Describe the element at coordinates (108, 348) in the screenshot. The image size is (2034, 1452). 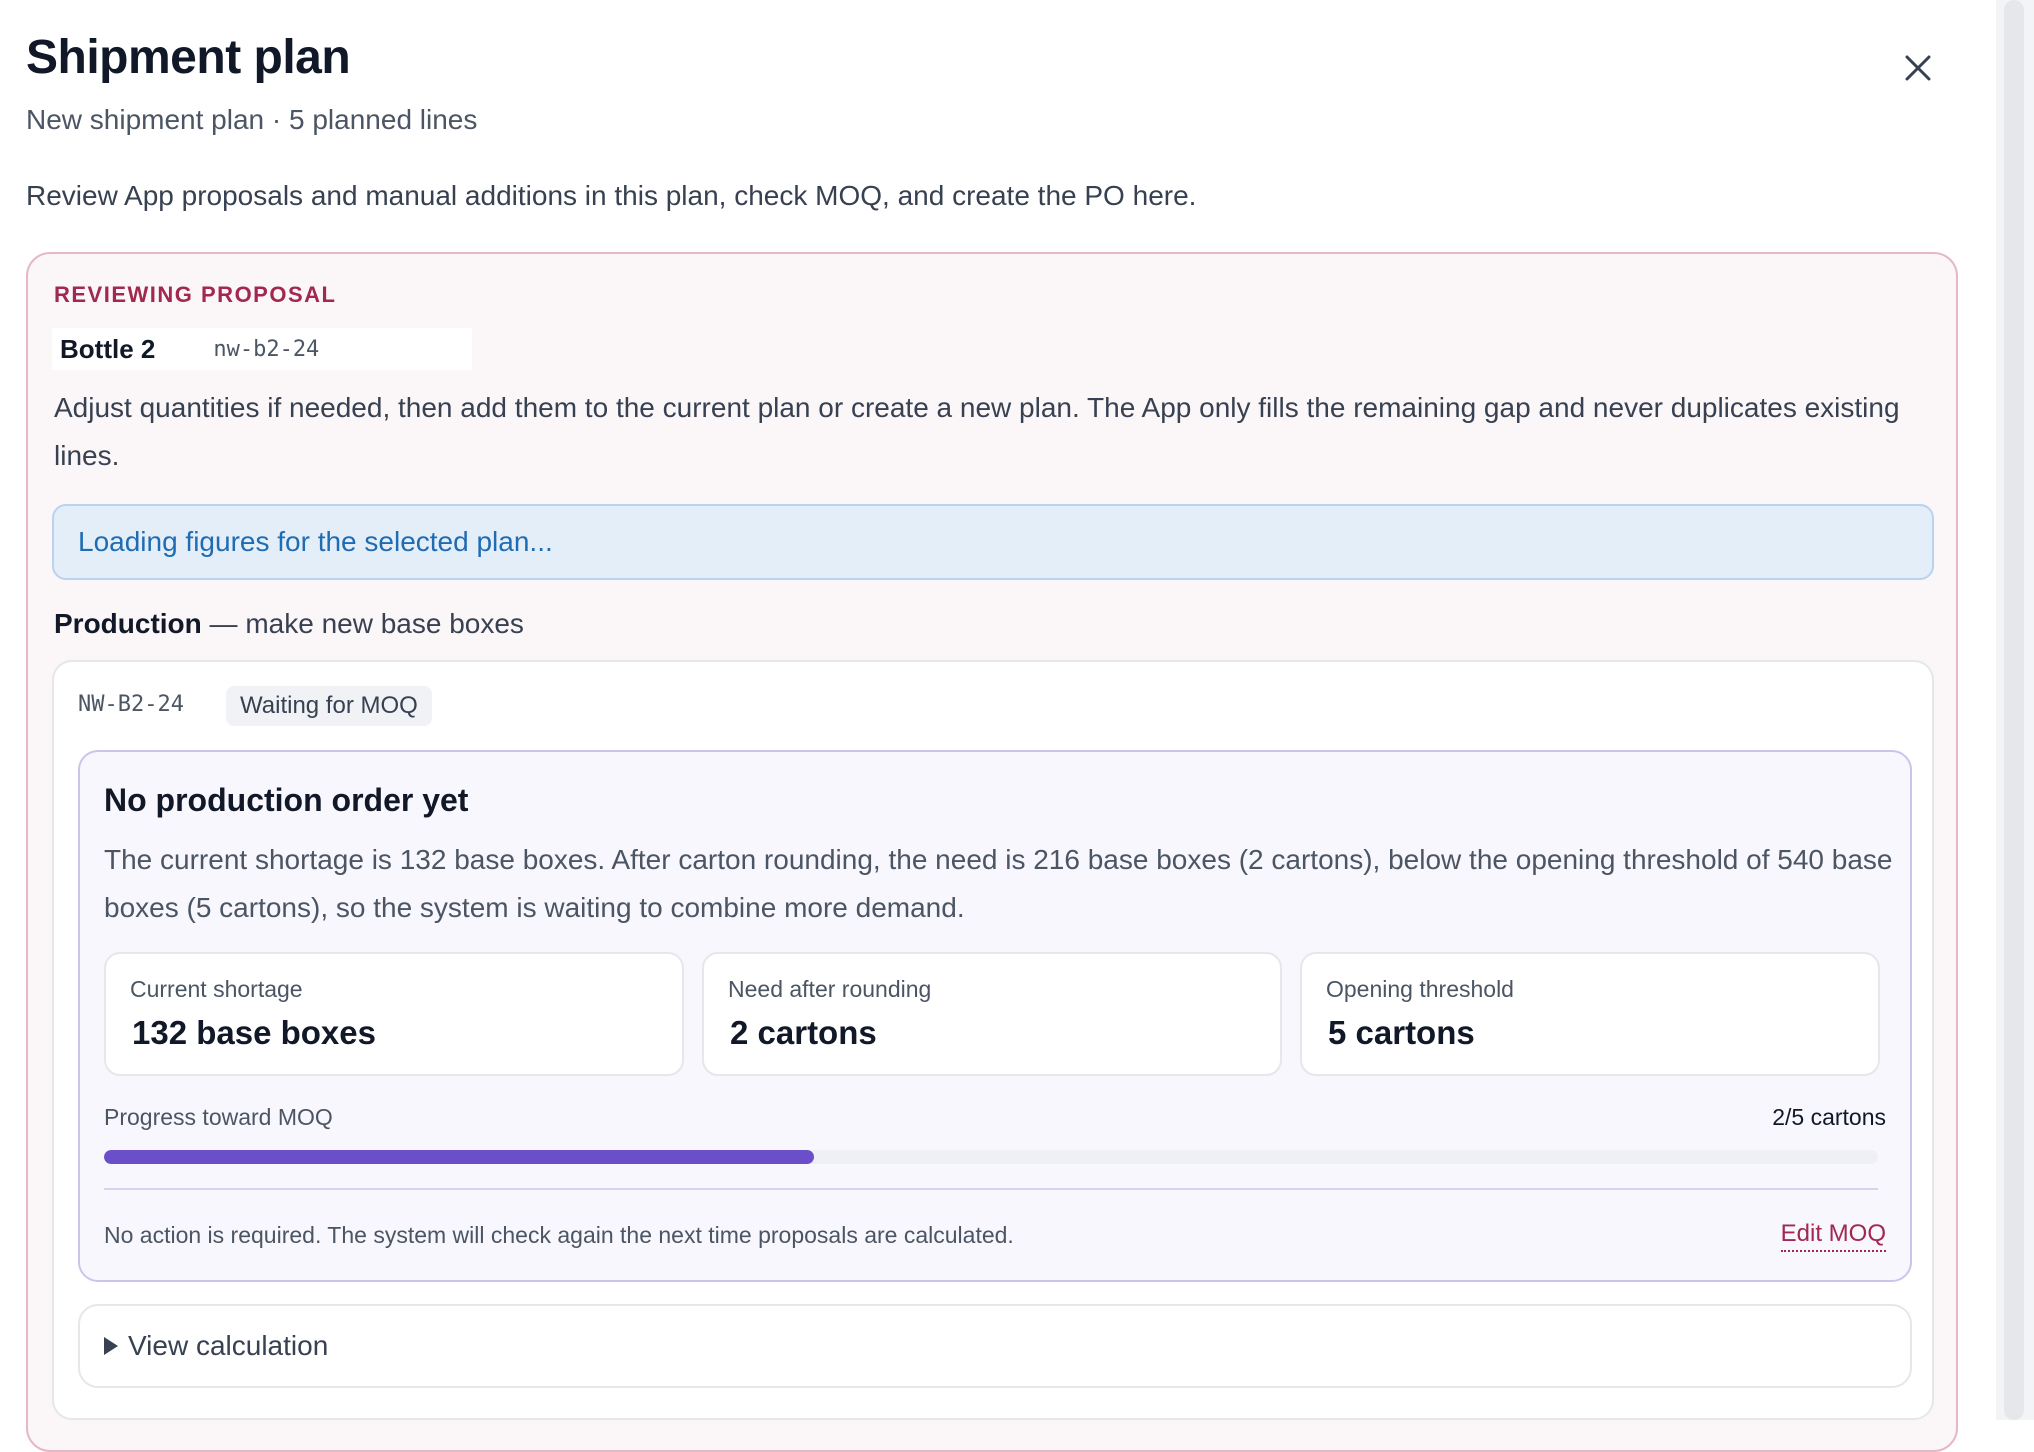
I see `product-name: Bottle 2` at that location.